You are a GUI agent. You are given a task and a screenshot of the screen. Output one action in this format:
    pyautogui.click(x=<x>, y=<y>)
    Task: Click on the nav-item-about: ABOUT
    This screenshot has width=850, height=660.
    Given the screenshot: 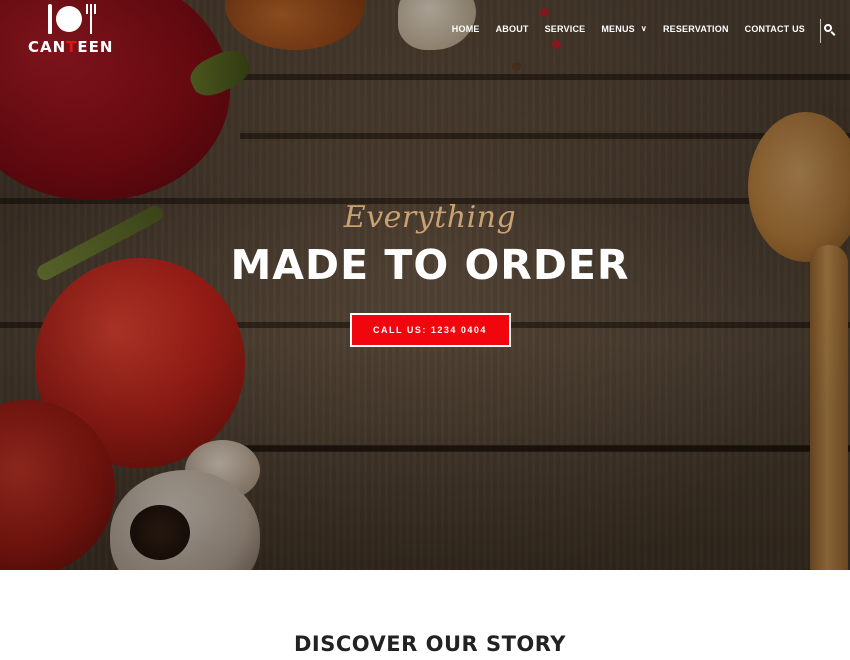 What is the action you would take?
    pyautogui.click(x=512, y=29)
    